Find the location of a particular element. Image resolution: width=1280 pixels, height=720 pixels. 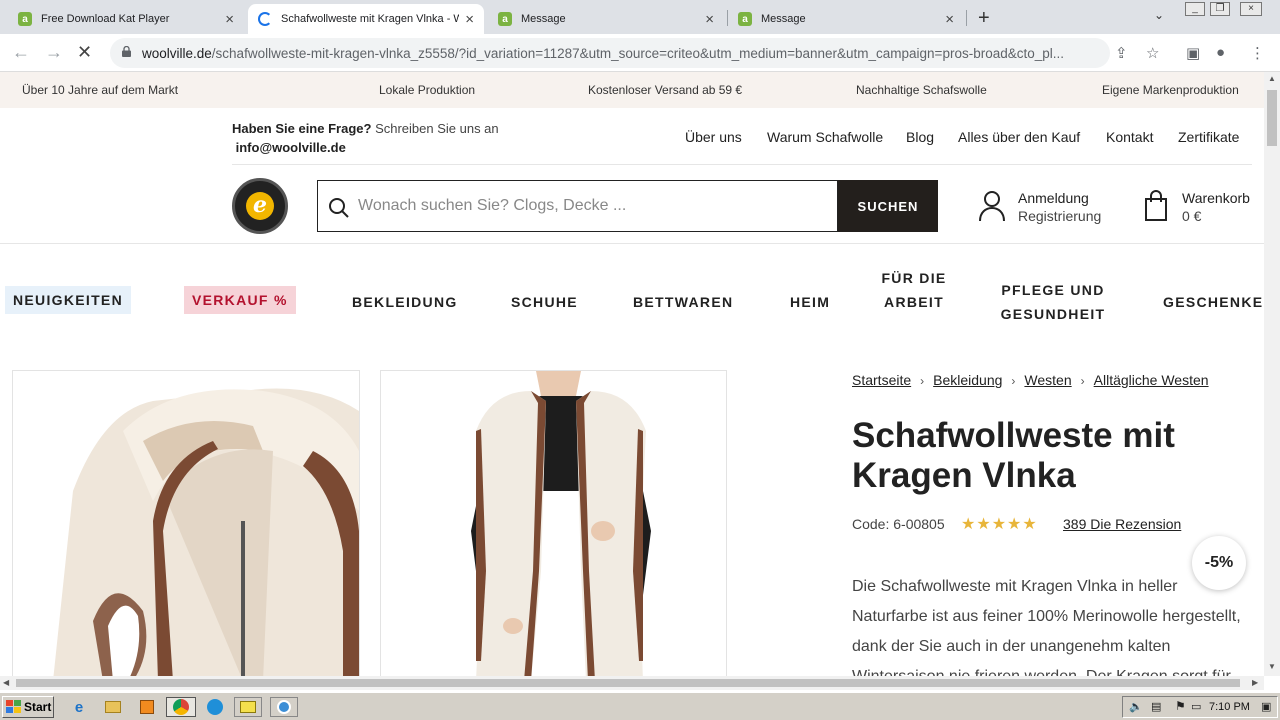

forward-arrow-icon: → is located at coordinates (54, 52).